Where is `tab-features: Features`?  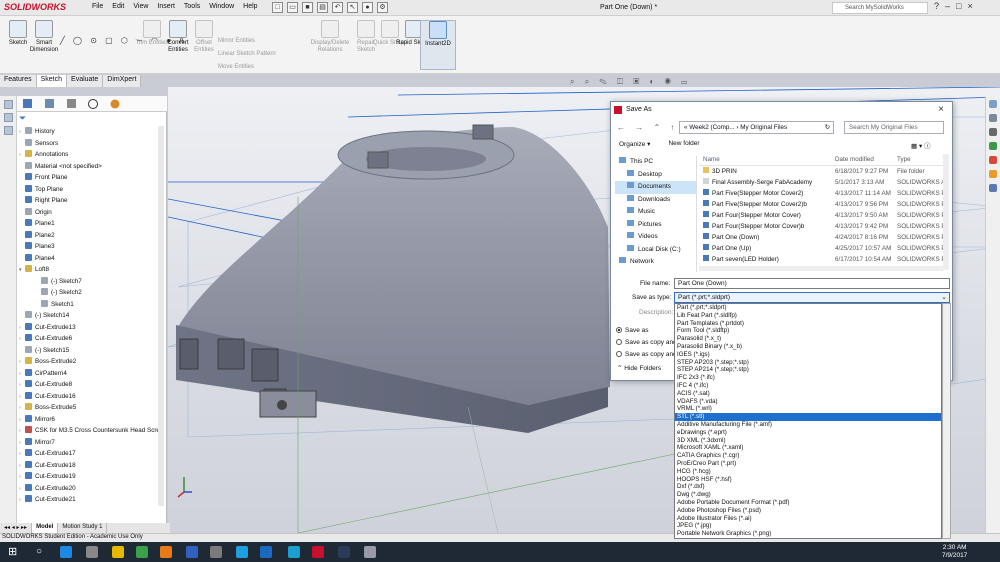
tab-features: Features is located at coordinates (18, 81).